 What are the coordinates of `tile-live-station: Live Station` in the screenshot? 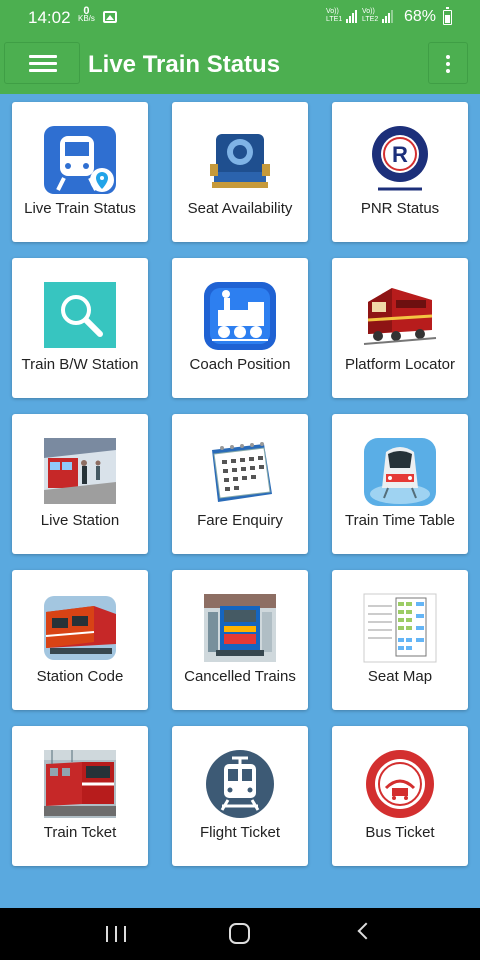 It's located at (80, 484).